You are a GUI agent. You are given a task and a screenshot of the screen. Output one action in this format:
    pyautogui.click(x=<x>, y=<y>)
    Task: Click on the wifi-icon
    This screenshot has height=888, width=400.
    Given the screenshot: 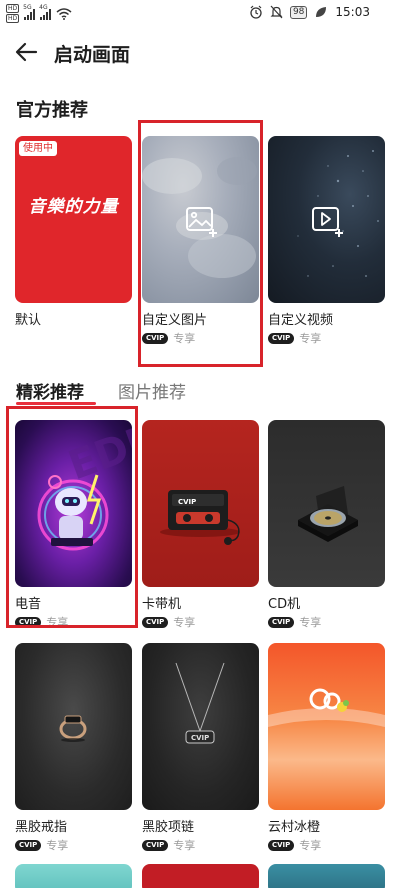 What is the action you would take?
    pyautogui.click(x=64, y=13)
    